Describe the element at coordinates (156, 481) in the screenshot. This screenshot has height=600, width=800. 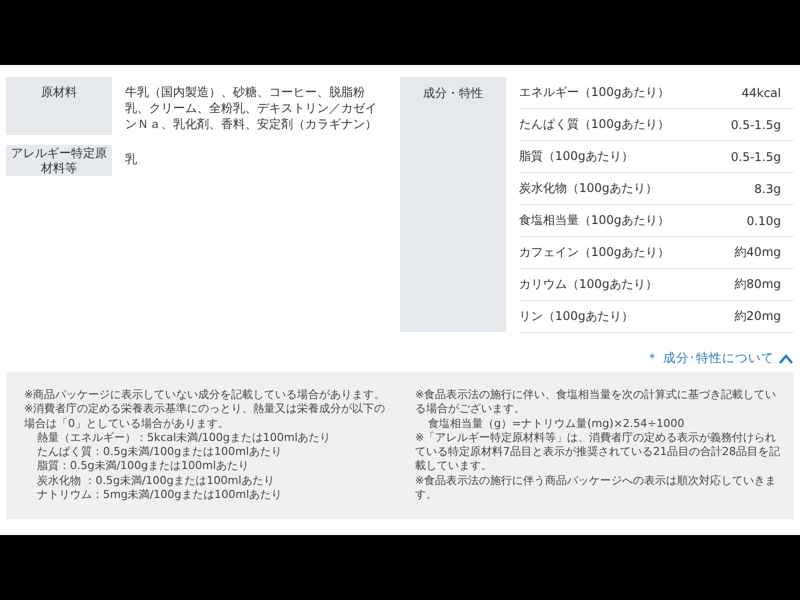
I see `note-text: 炭水化物 ：0.5g未満/100gまたは100mlあたり` at that location.